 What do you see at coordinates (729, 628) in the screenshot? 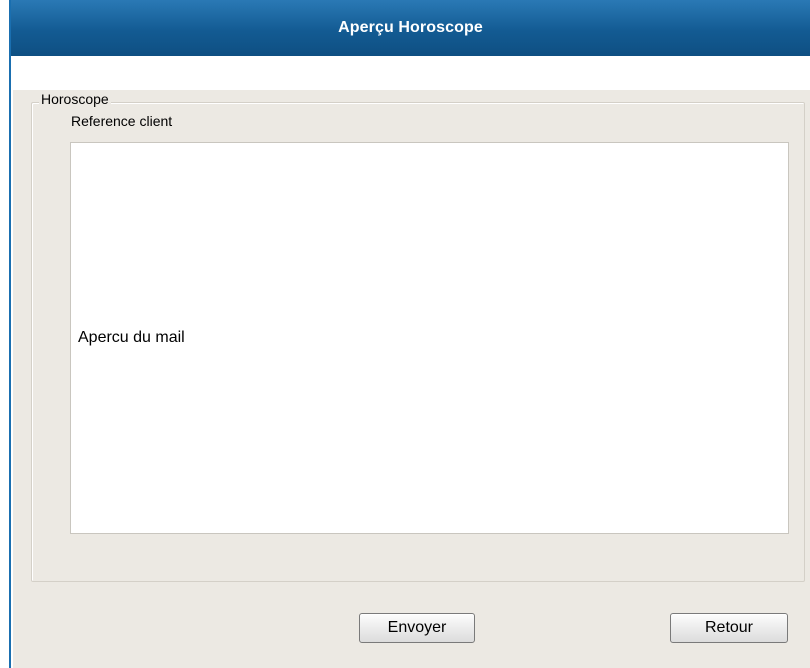
I see `back-button: Retour` at bounding box center [729, 628].